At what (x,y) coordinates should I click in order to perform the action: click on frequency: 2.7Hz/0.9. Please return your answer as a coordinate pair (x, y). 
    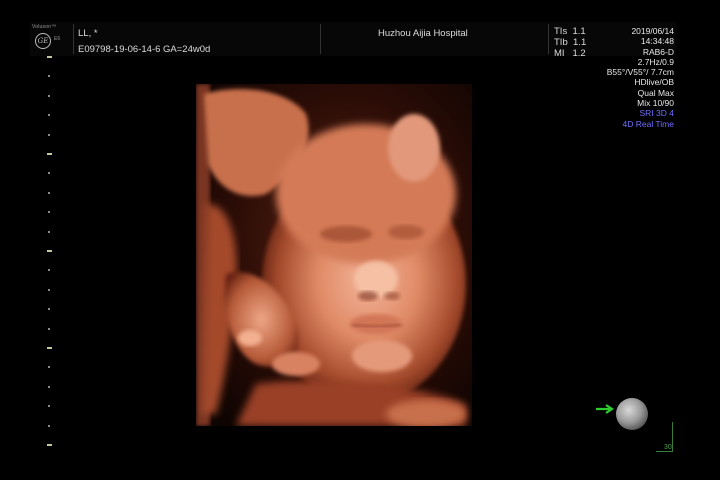
    Looking at the image, I should click on (655, 61).